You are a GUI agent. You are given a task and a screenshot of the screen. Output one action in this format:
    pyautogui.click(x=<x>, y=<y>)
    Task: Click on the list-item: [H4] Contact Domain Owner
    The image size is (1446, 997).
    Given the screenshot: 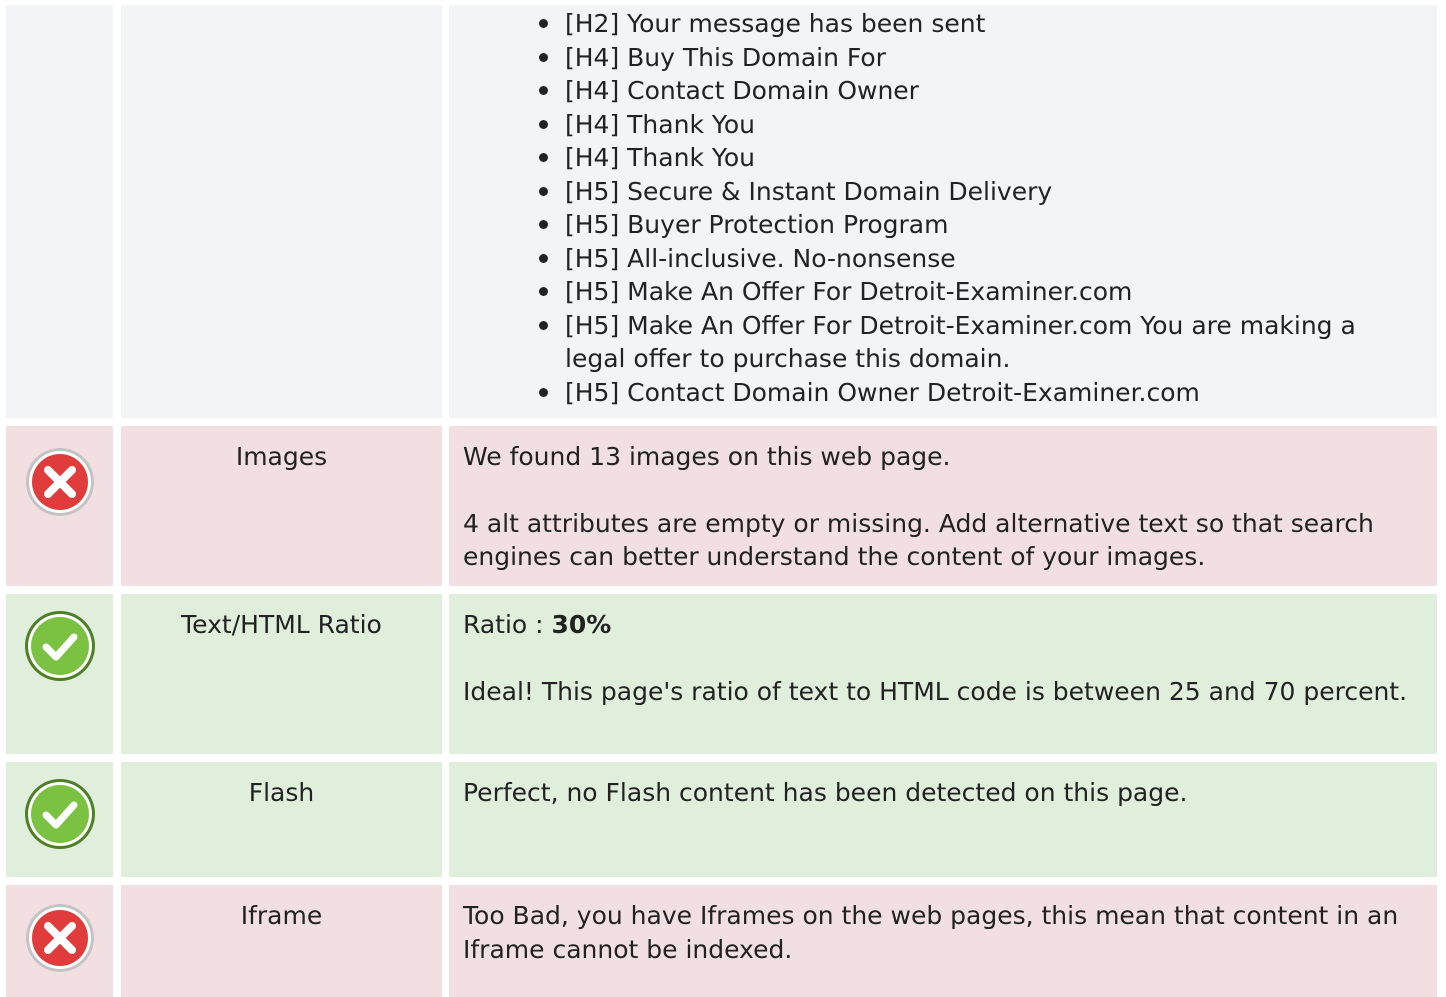 What is the action you would take?
    pyautogui.click(x=981, y=91)
    